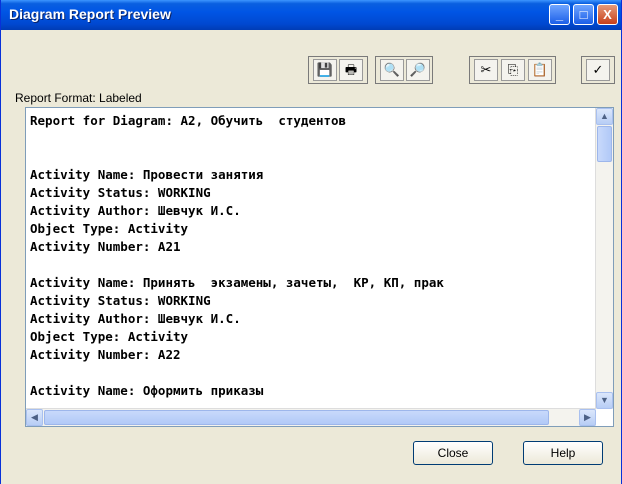 This screenshot has height=484, width=622. Describe the element at coordinates (105, 354) in the screenshot. I see `report-line: Activity Number: A22` at that location.